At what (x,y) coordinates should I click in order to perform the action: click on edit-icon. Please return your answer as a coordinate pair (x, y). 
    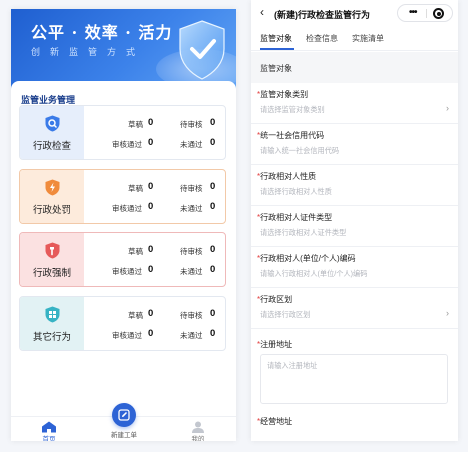
    Looking at the image, I should click on (124, 415).